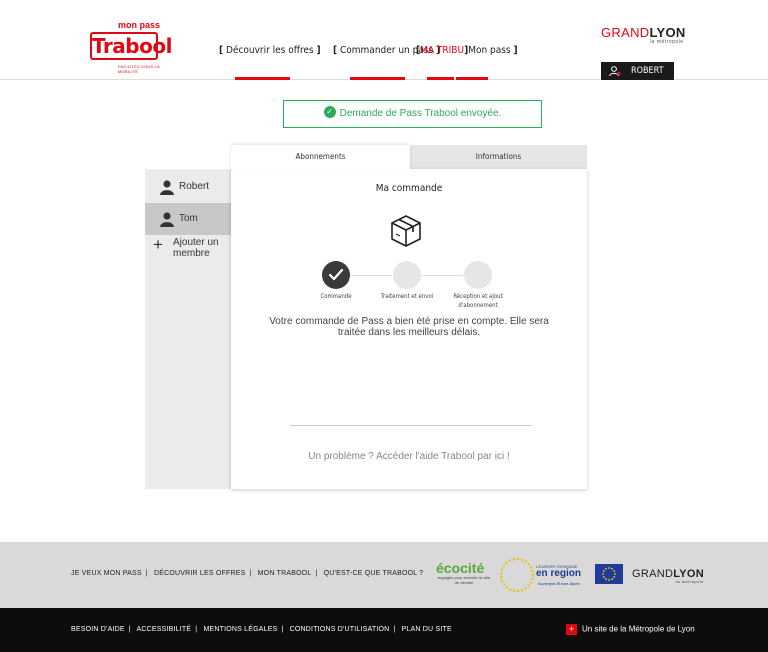 Image resolution: width=768 pixels, height=652 pixels. What do you see at coordinates (559, 573) in the screenshot?
I see `region-line2: en region` at bounding box center [559, 573].